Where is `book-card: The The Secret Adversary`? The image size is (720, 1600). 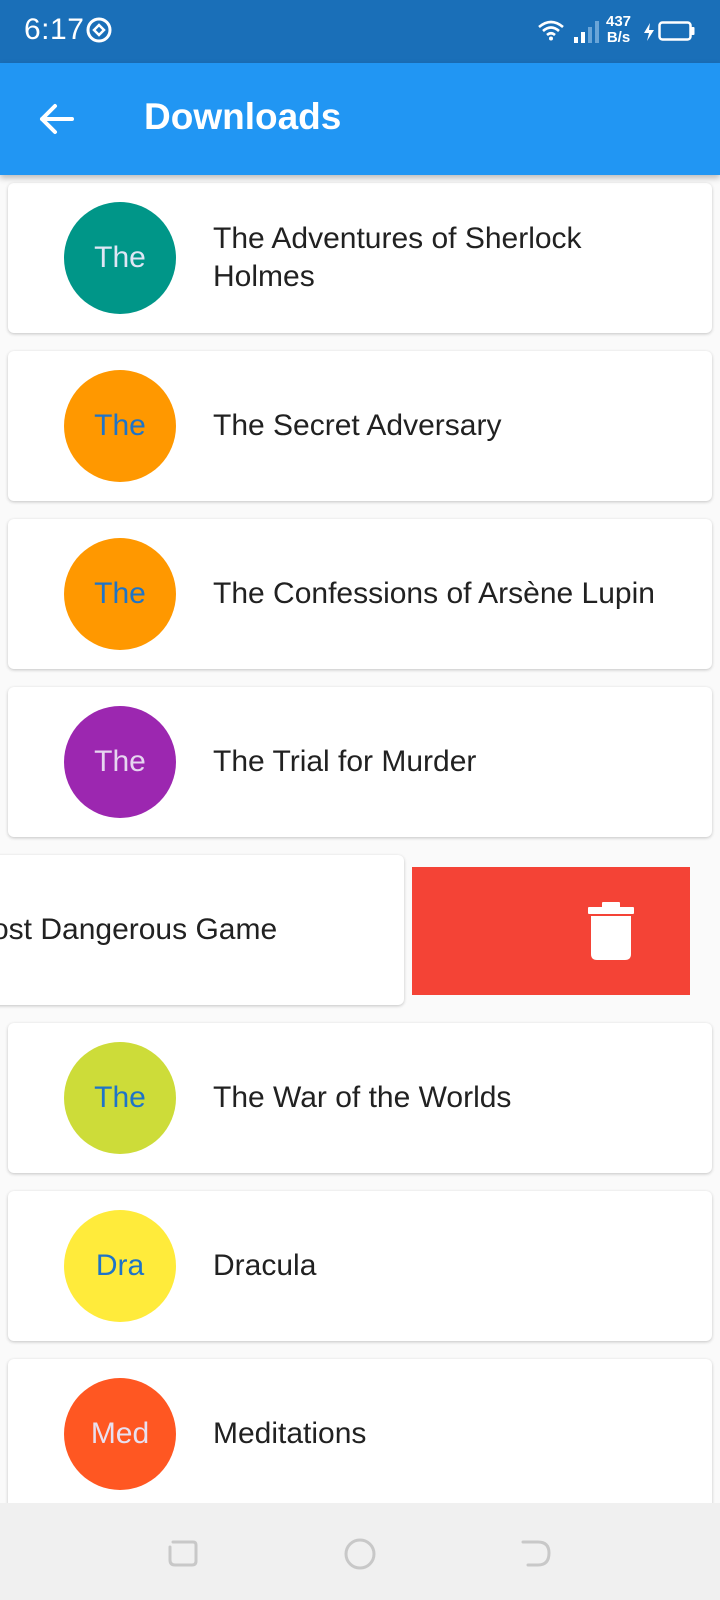
book-card: The The Secret Adversary is located at coordinates (360, 426).